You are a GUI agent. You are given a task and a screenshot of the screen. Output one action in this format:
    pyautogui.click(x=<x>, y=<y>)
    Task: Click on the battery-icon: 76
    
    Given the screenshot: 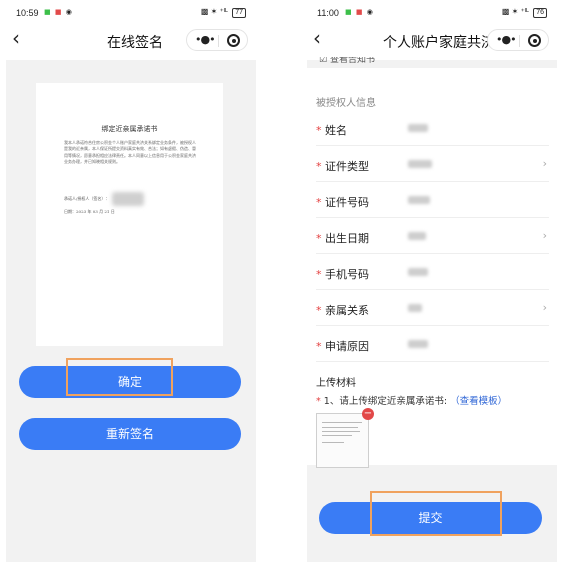 What is the action you would take?
    pyautogui.click(x=540, y=13)
    